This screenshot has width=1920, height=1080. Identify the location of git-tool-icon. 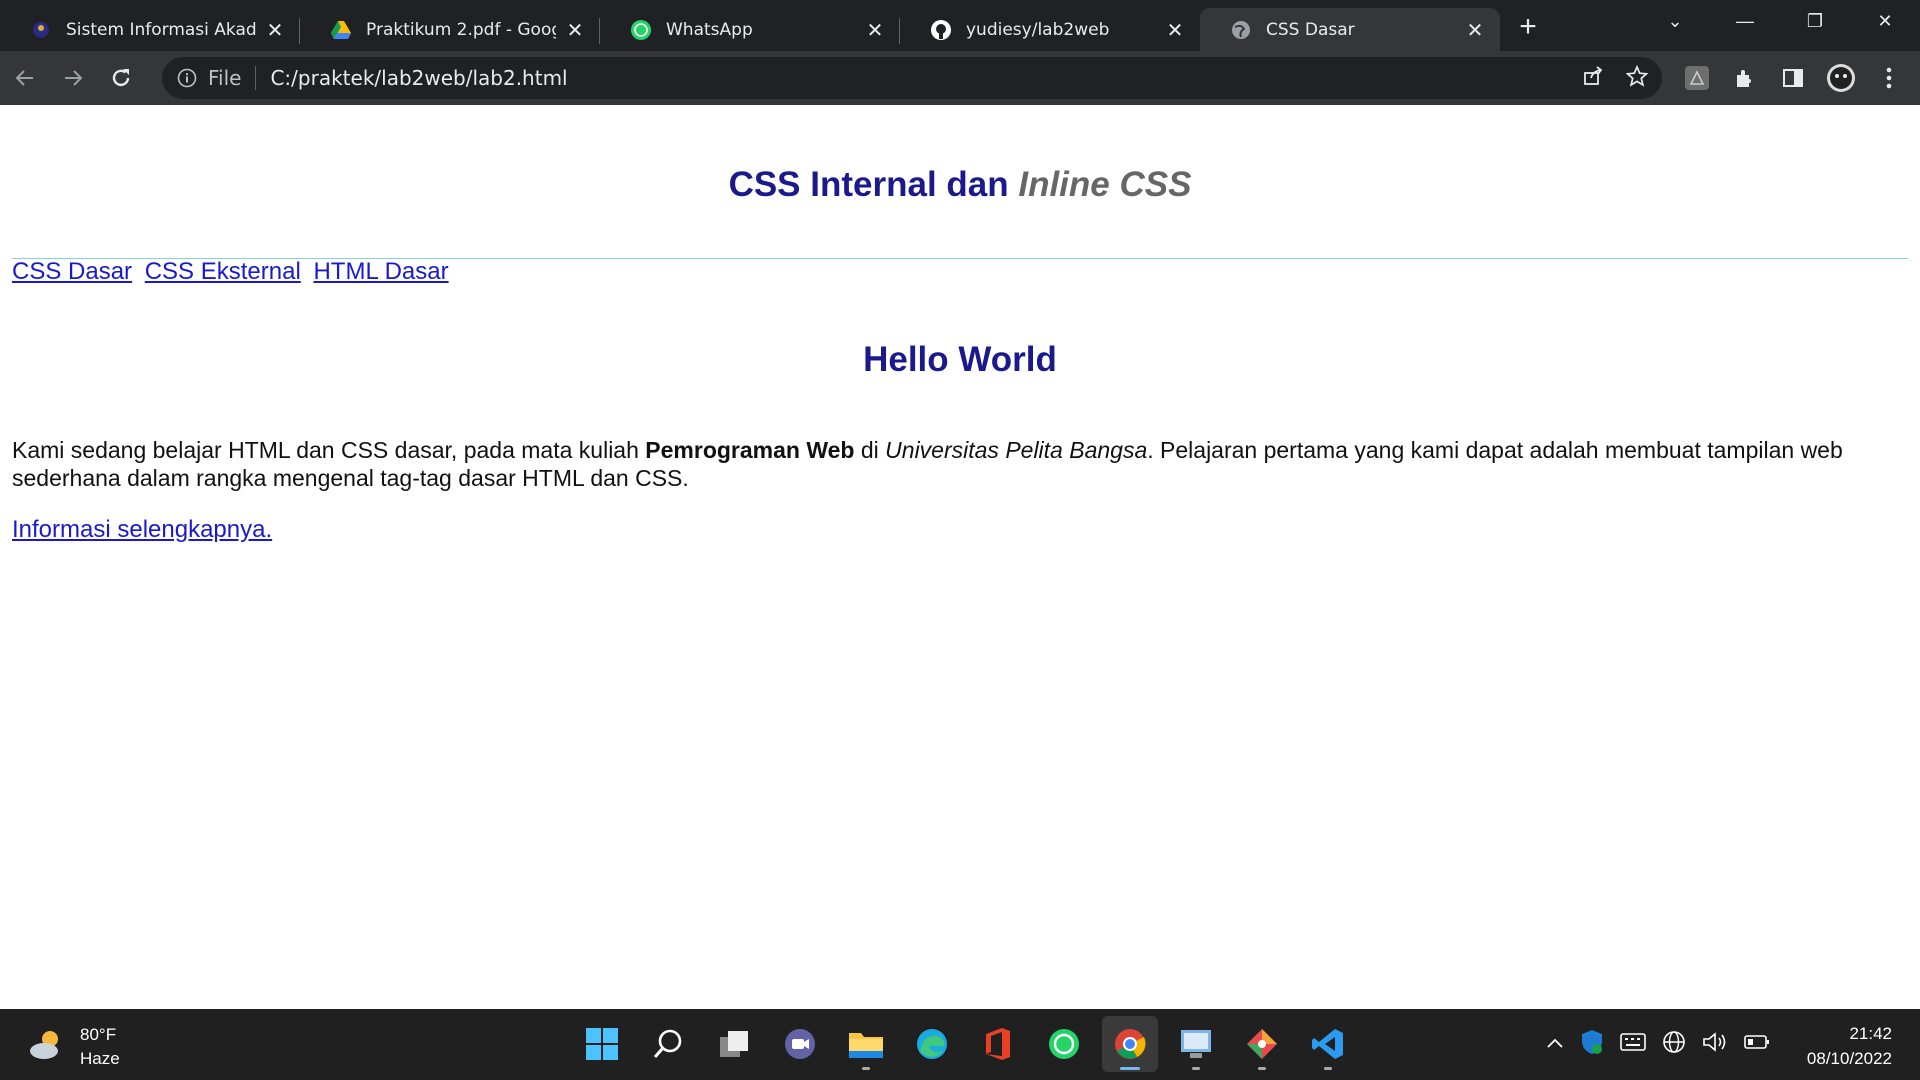
(1262, 1044).